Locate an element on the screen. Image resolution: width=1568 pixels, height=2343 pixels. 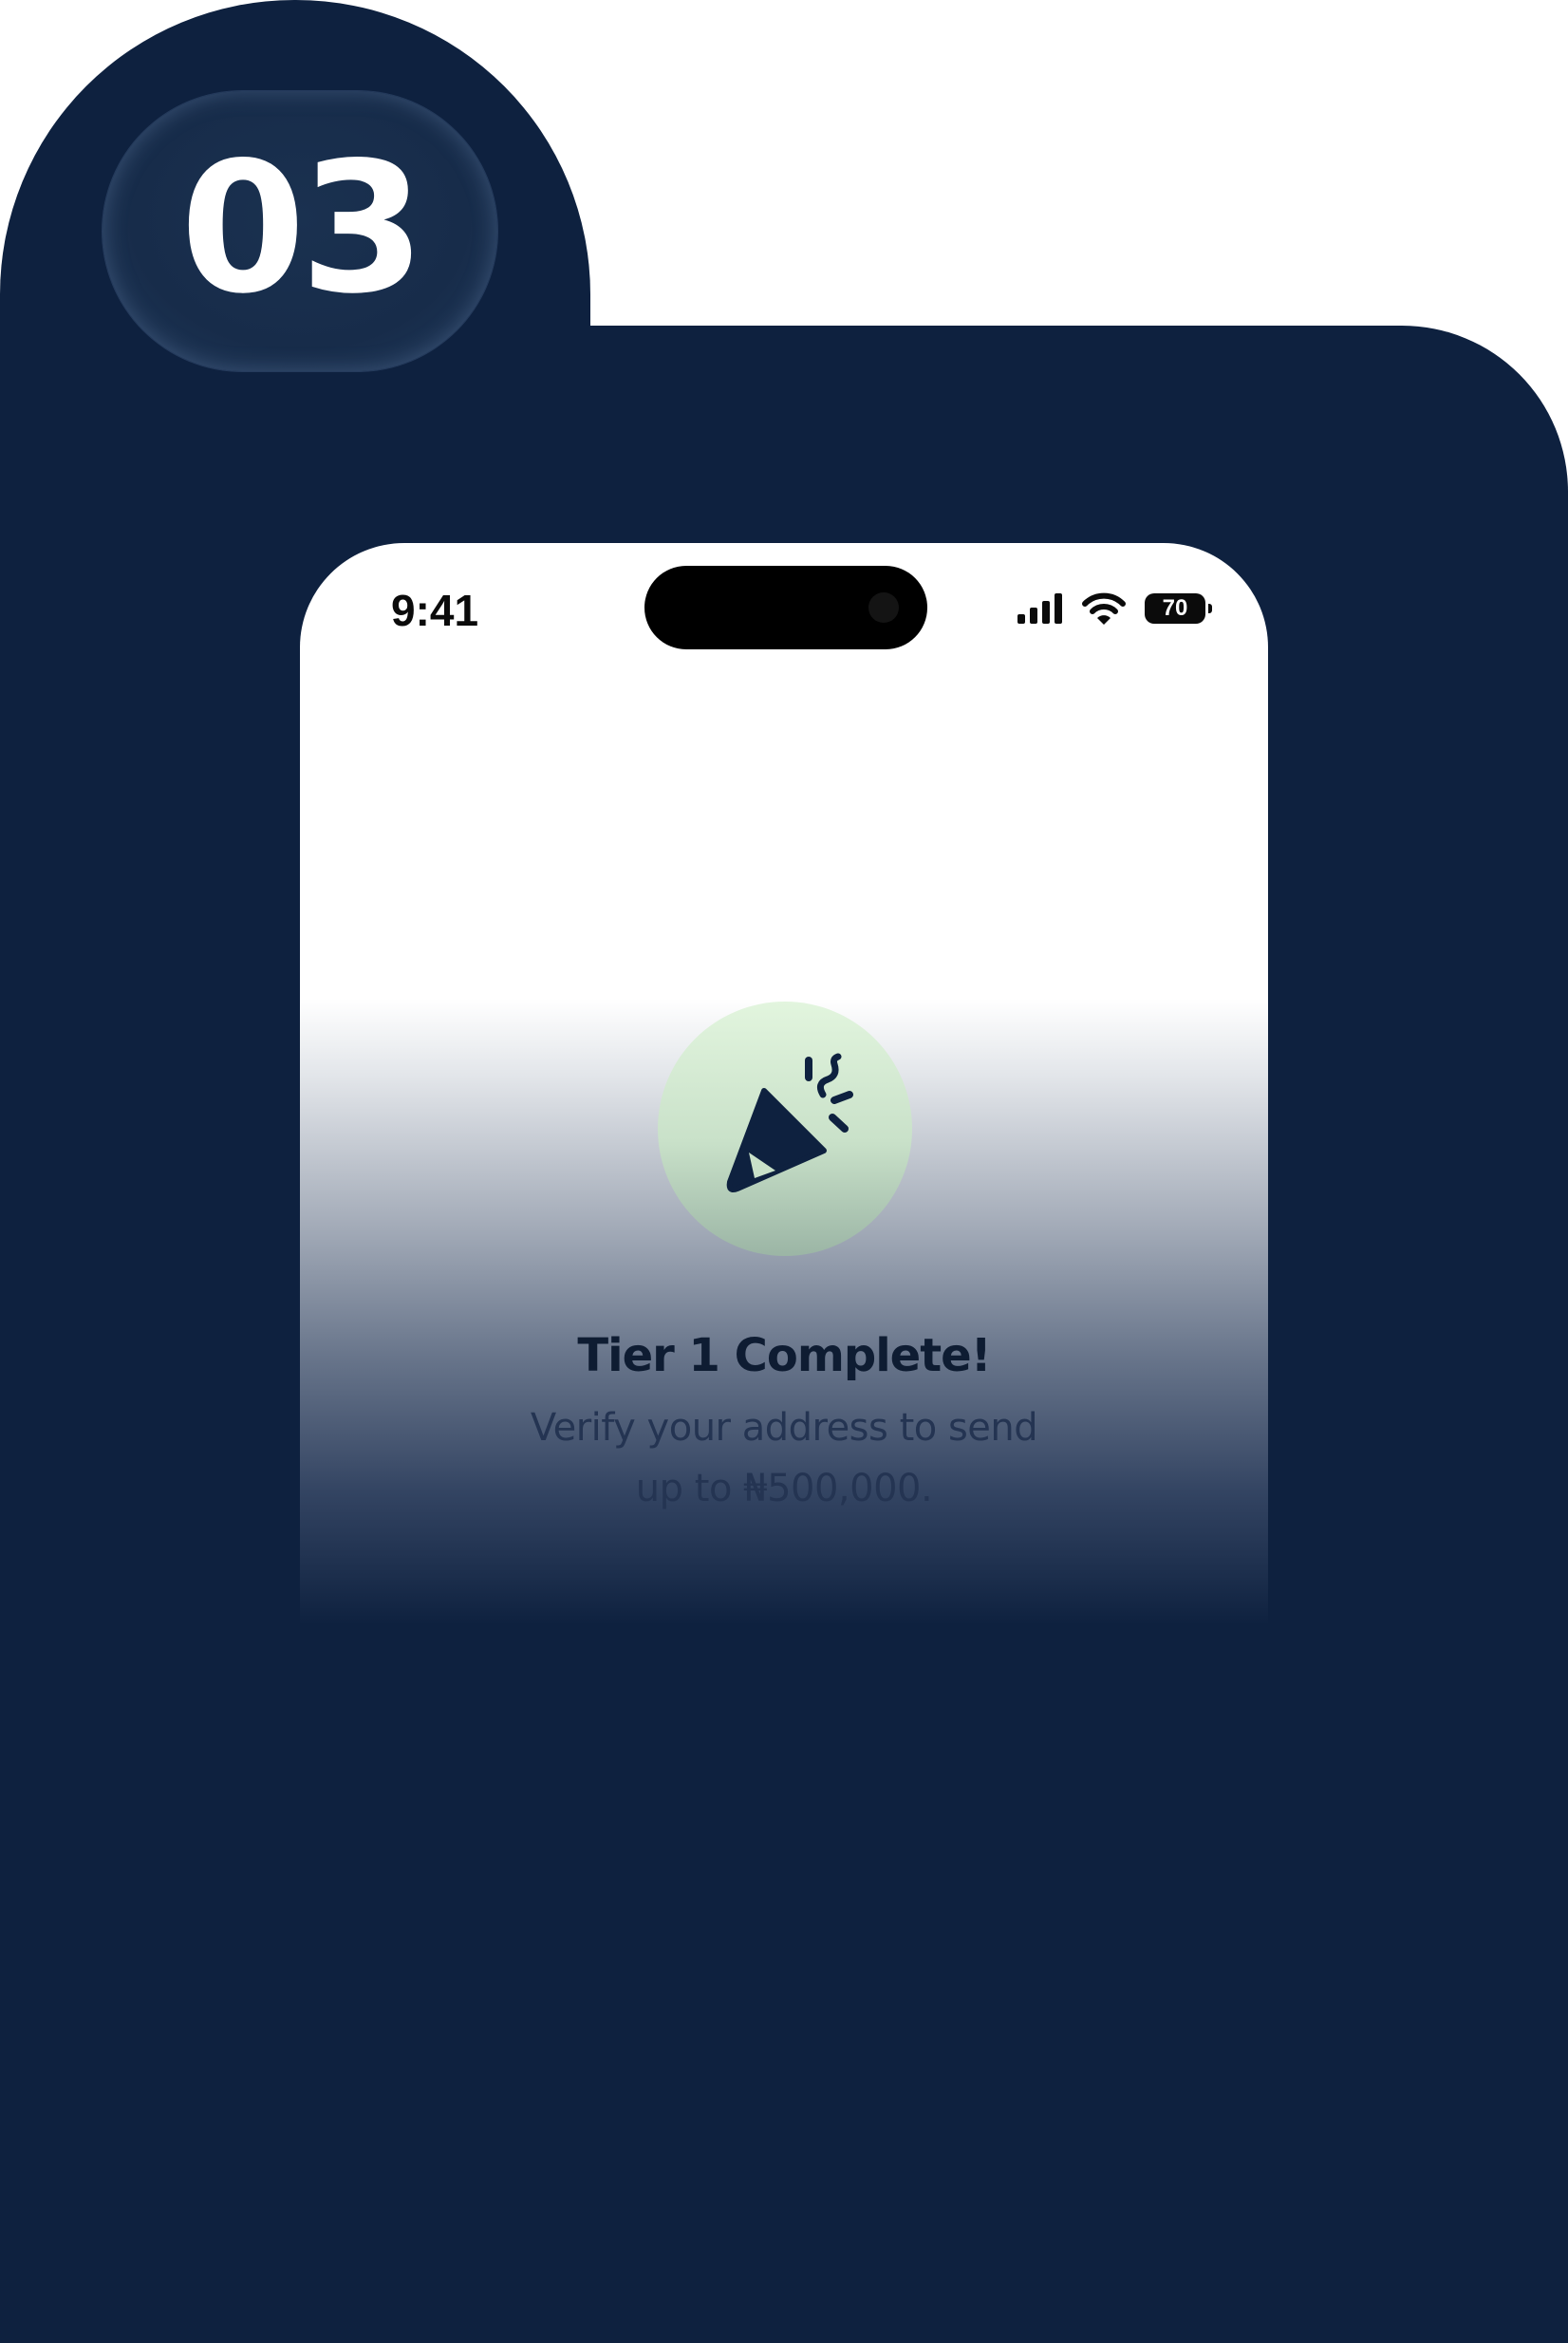
subtitle-line-2: up to ₦500,000. is located at coordinates (784, 1488).